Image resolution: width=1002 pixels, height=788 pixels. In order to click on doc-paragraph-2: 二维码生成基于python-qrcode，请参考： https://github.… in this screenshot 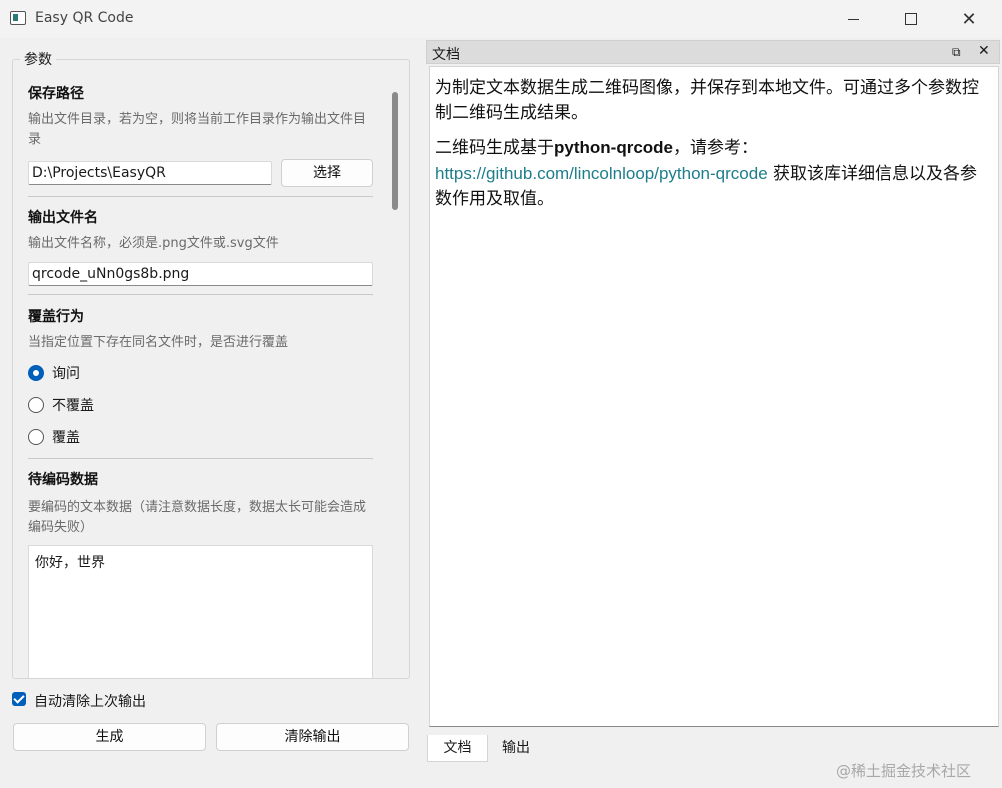, I will do `click(714, 173)`.